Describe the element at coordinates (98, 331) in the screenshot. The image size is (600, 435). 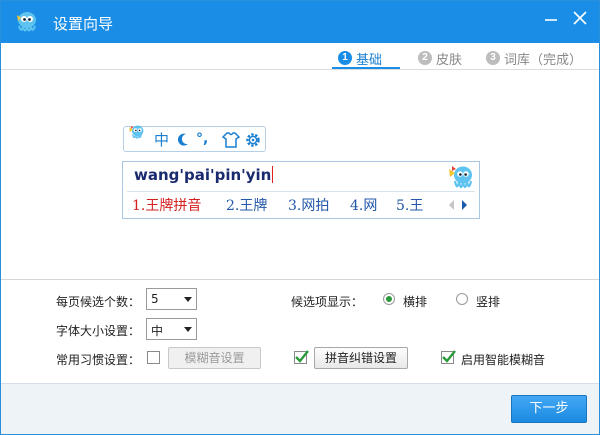
I see `font-size-label: 字体大小设置：` at that location.